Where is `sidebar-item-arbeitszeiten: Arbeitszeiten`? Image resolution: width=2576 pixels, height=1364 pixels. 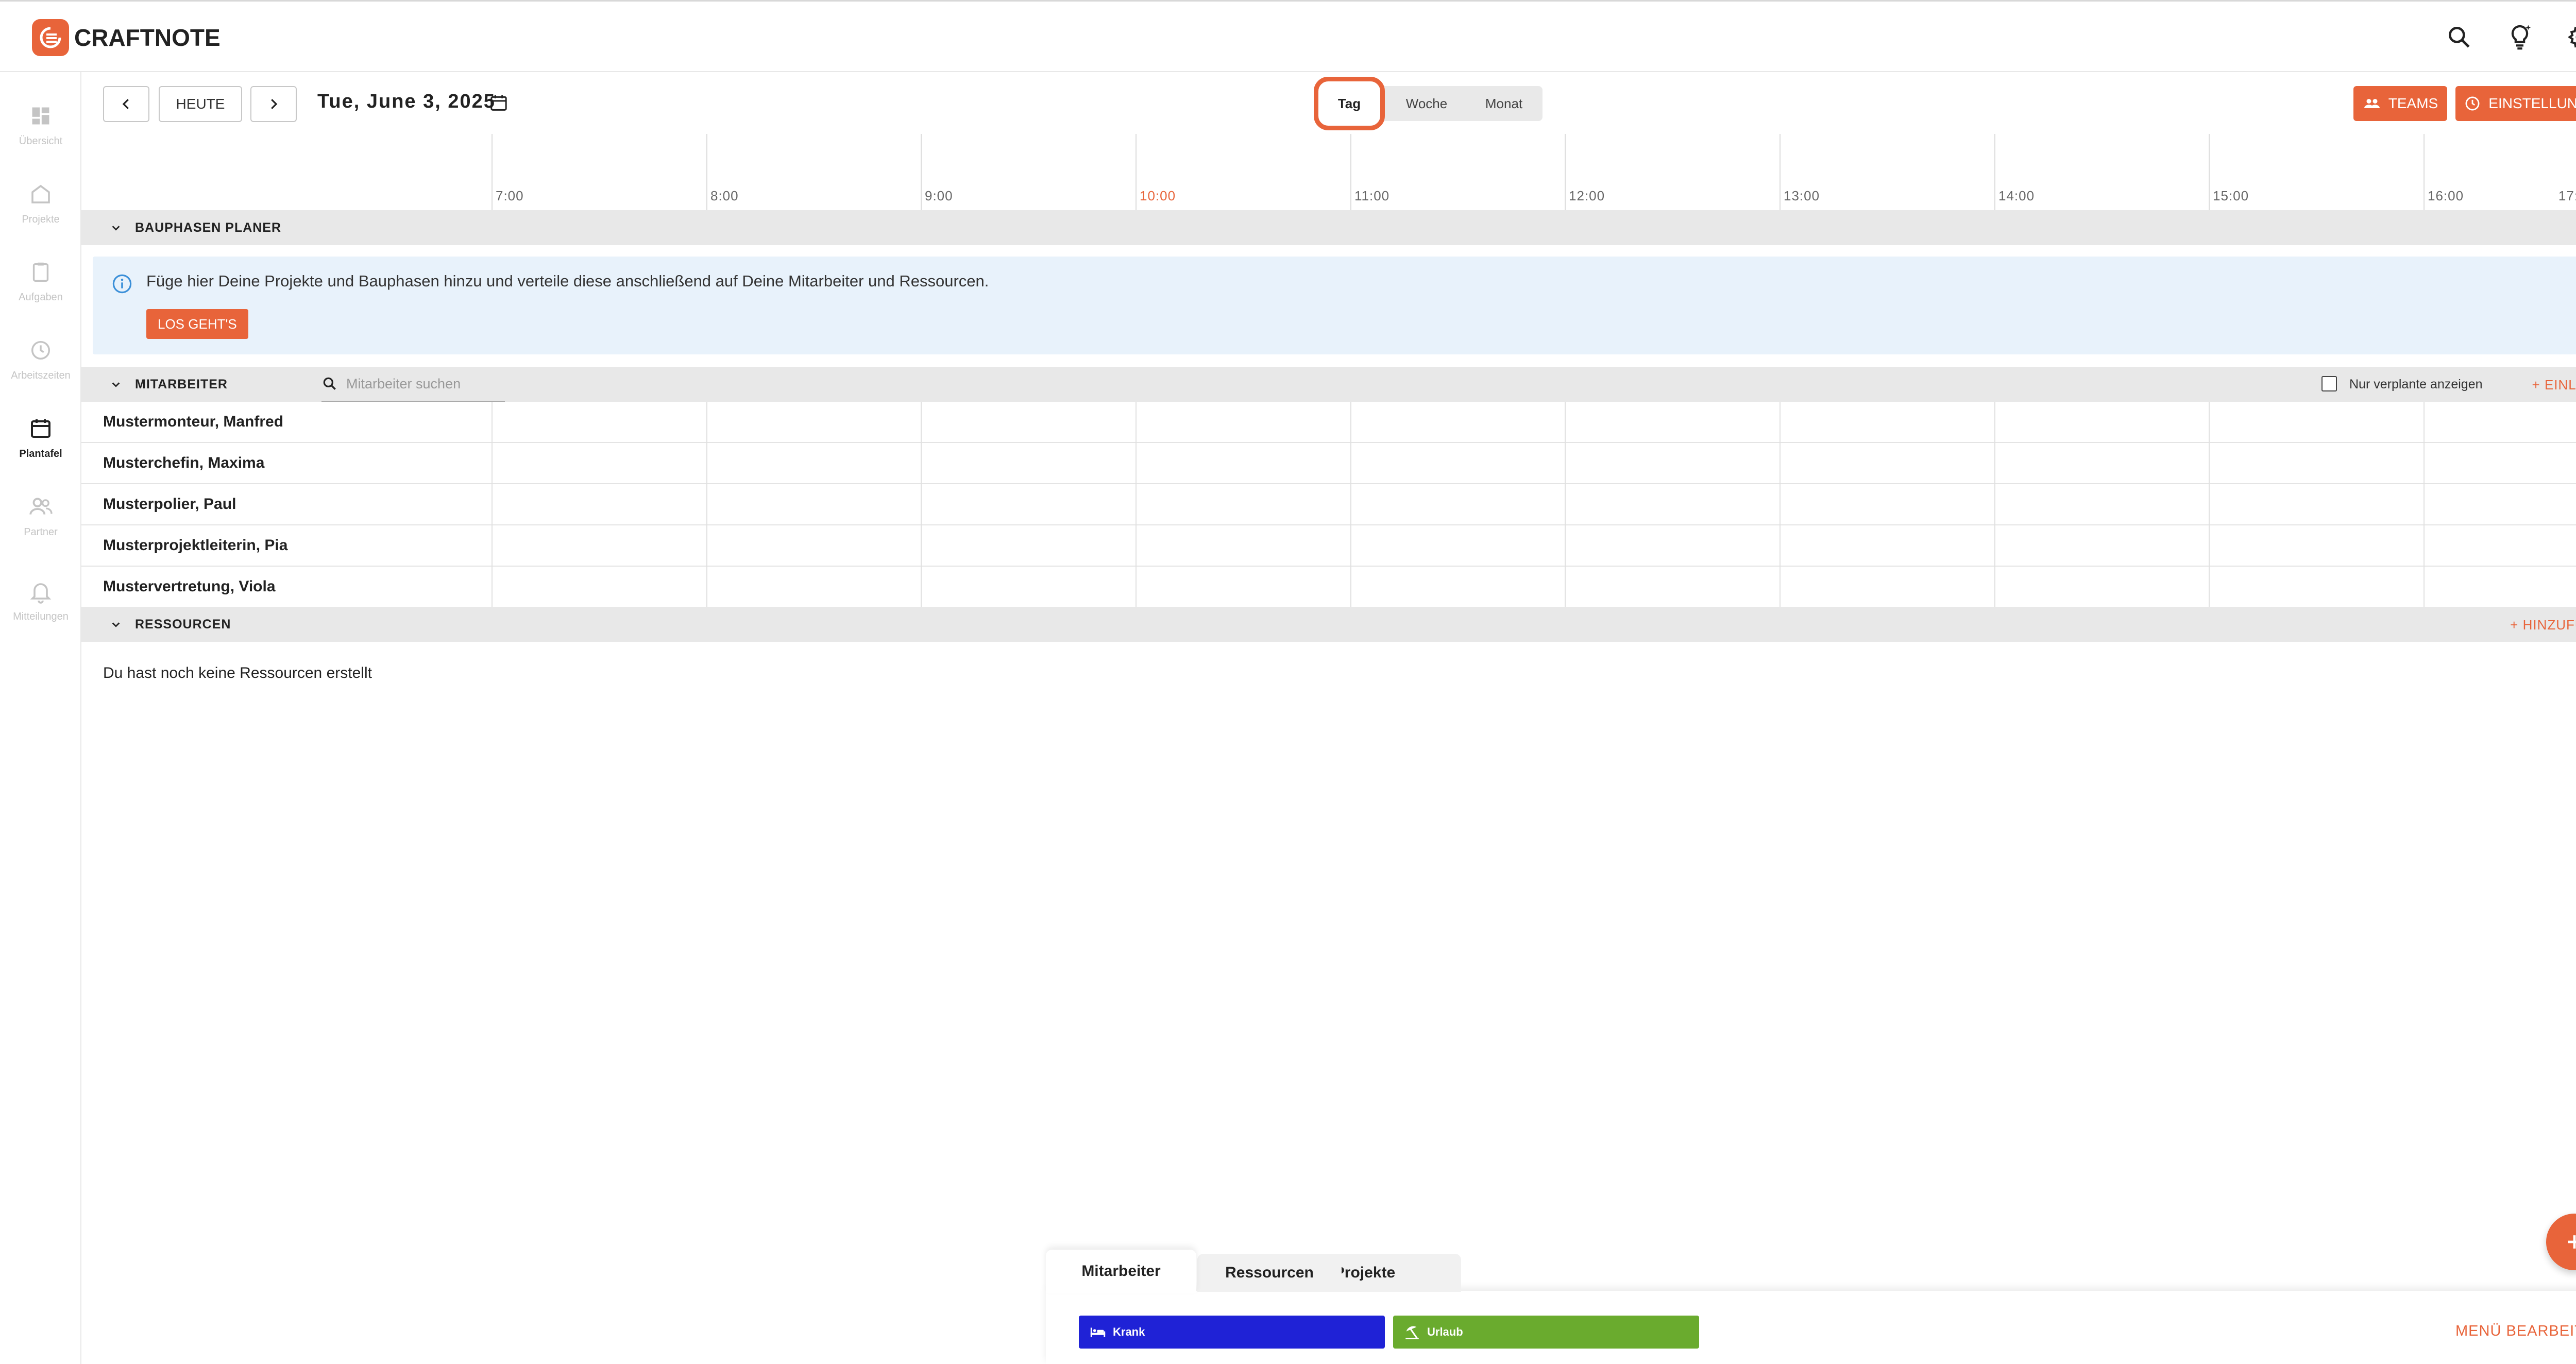
sidebar-item-arbeitszeiten: Arbeitszeiten is located at coordinates (40, 366).